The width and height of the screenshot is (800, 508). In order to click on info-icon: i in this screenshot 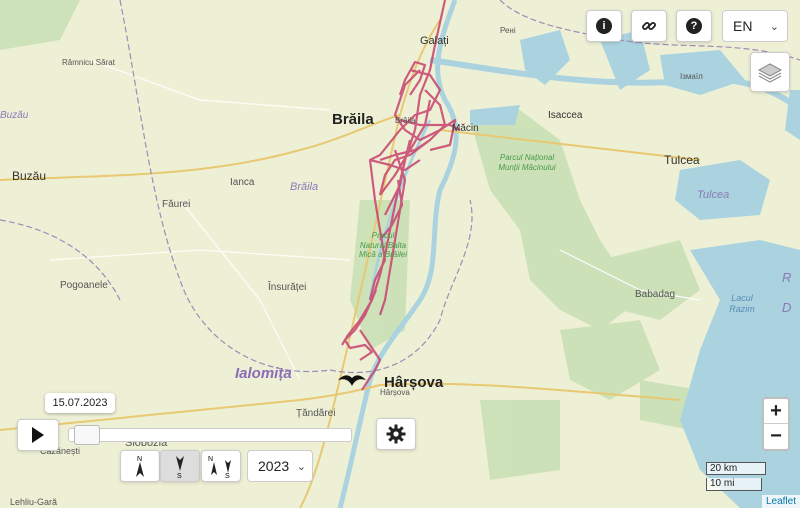, I will do `click(604, 26)`.